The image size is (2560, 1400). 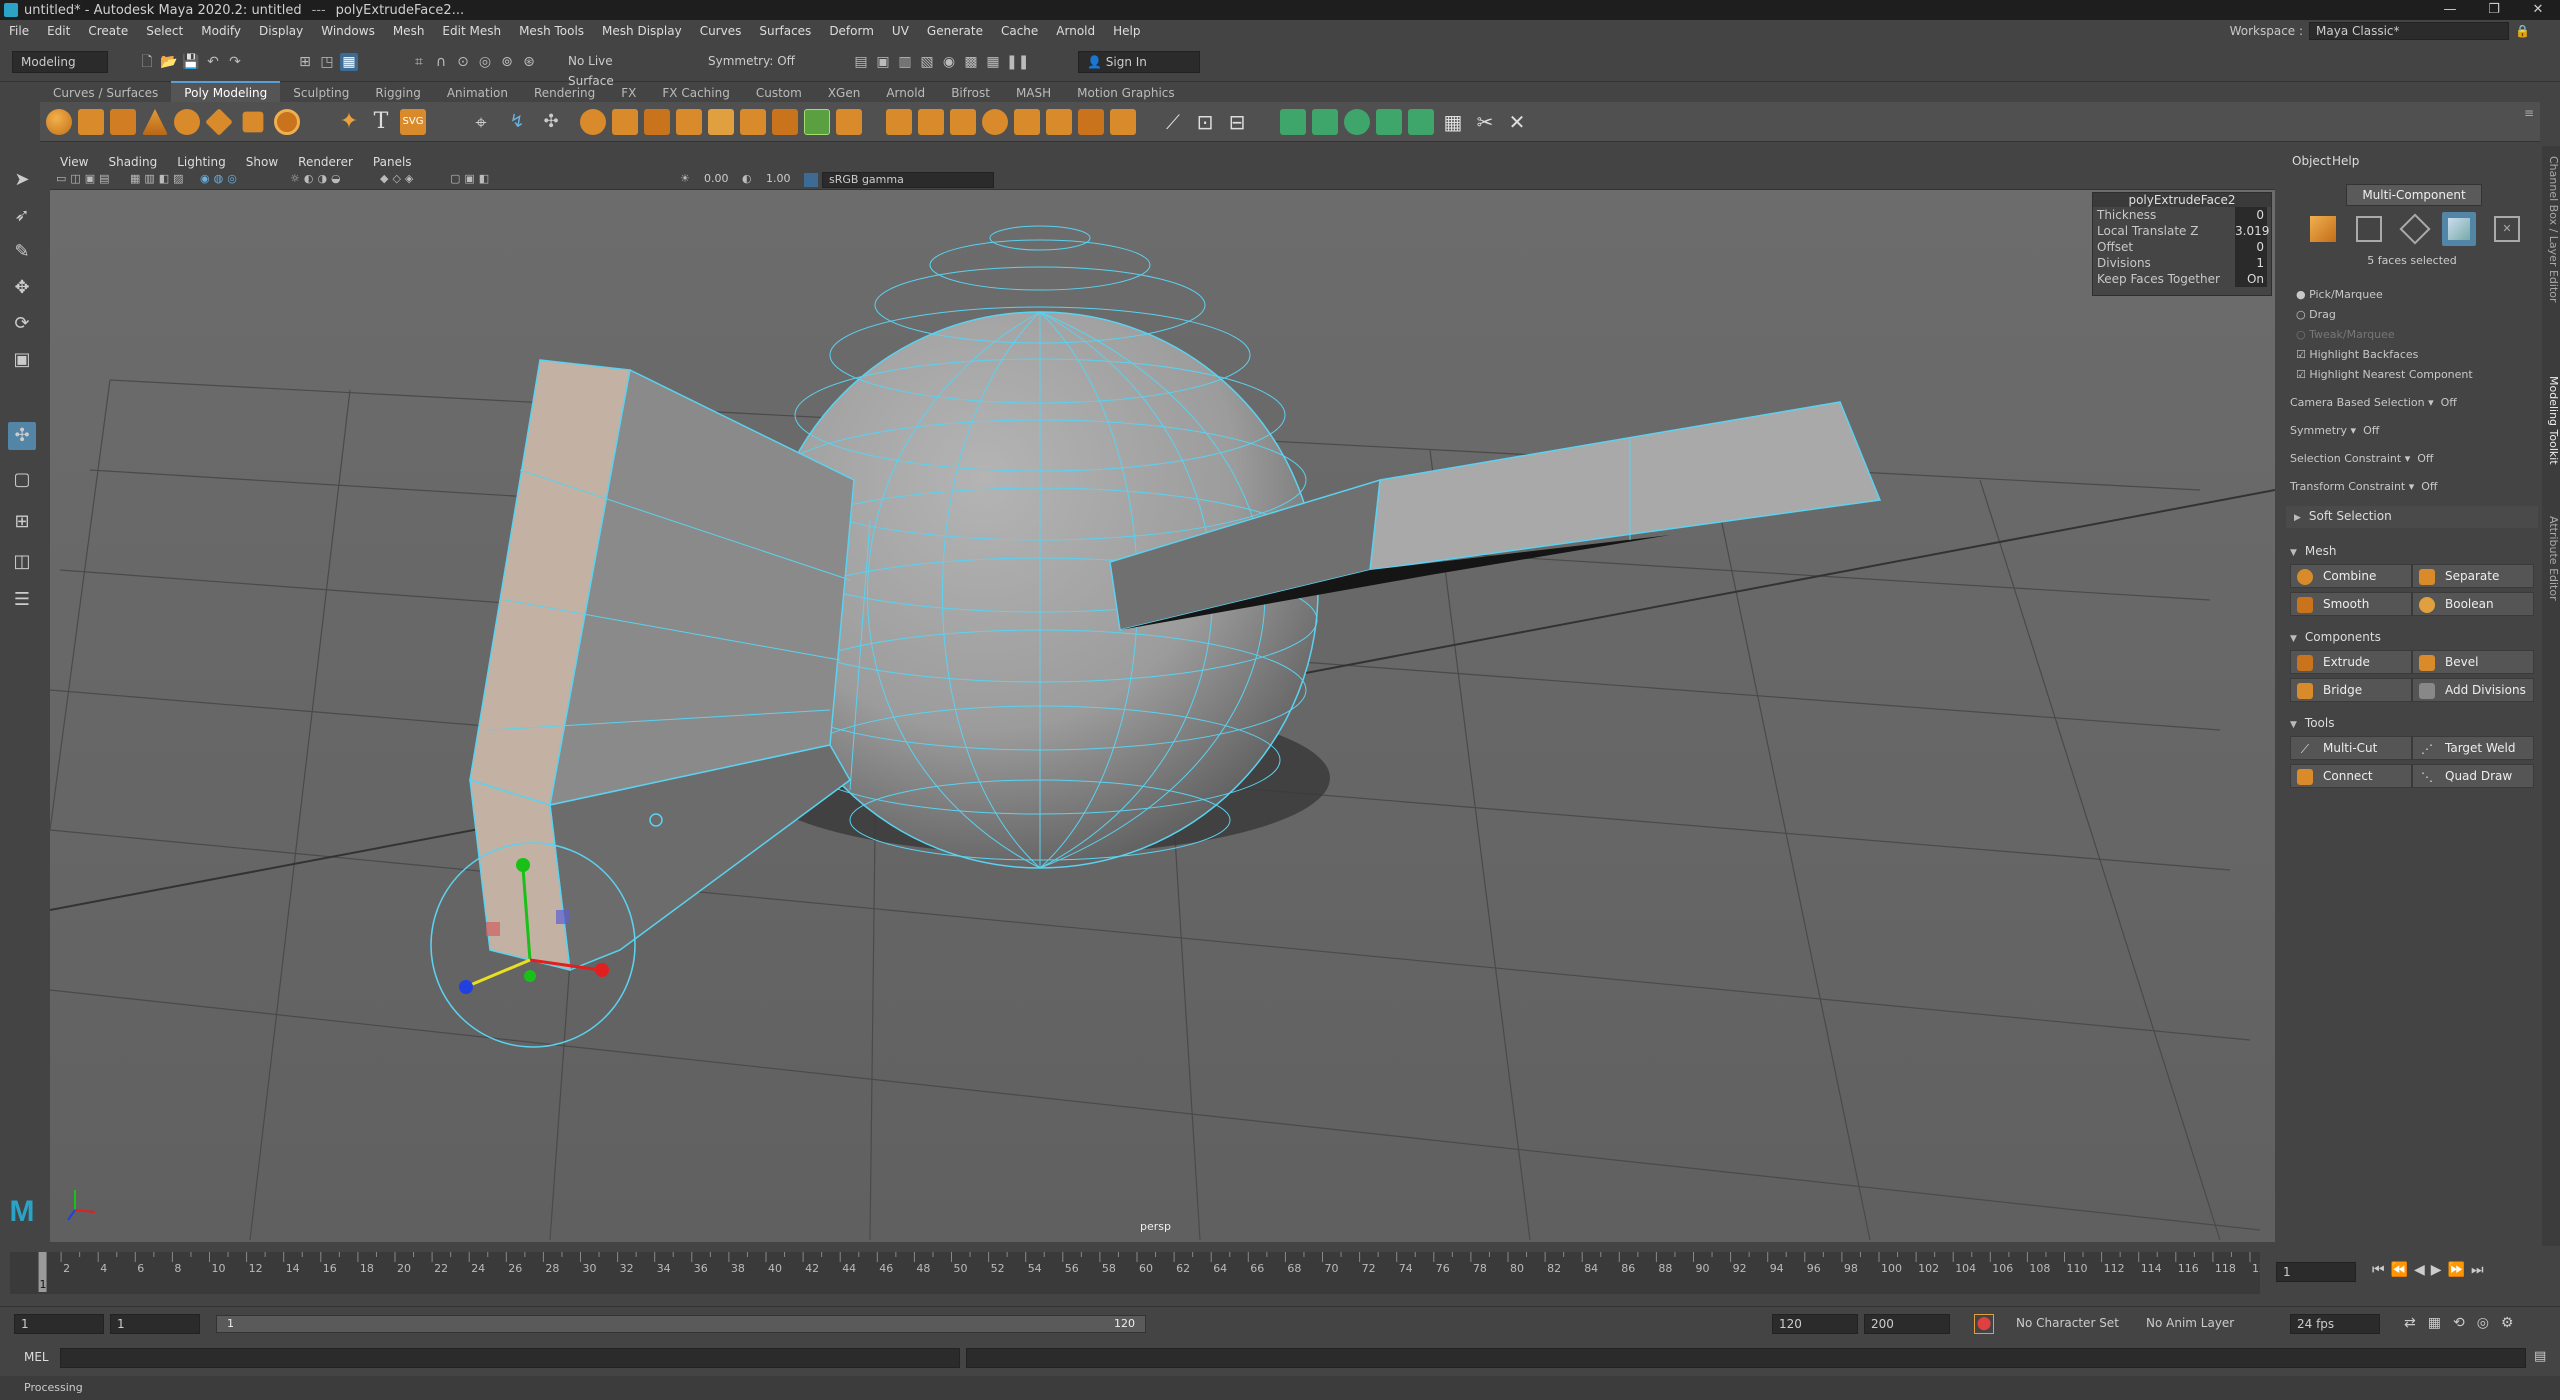 What do you see at coordinates (2551, 256) in the screenshot?
I see `side-tab-channel-box: Channel Box / Layer Editor` at bounding box center [2551, 256].